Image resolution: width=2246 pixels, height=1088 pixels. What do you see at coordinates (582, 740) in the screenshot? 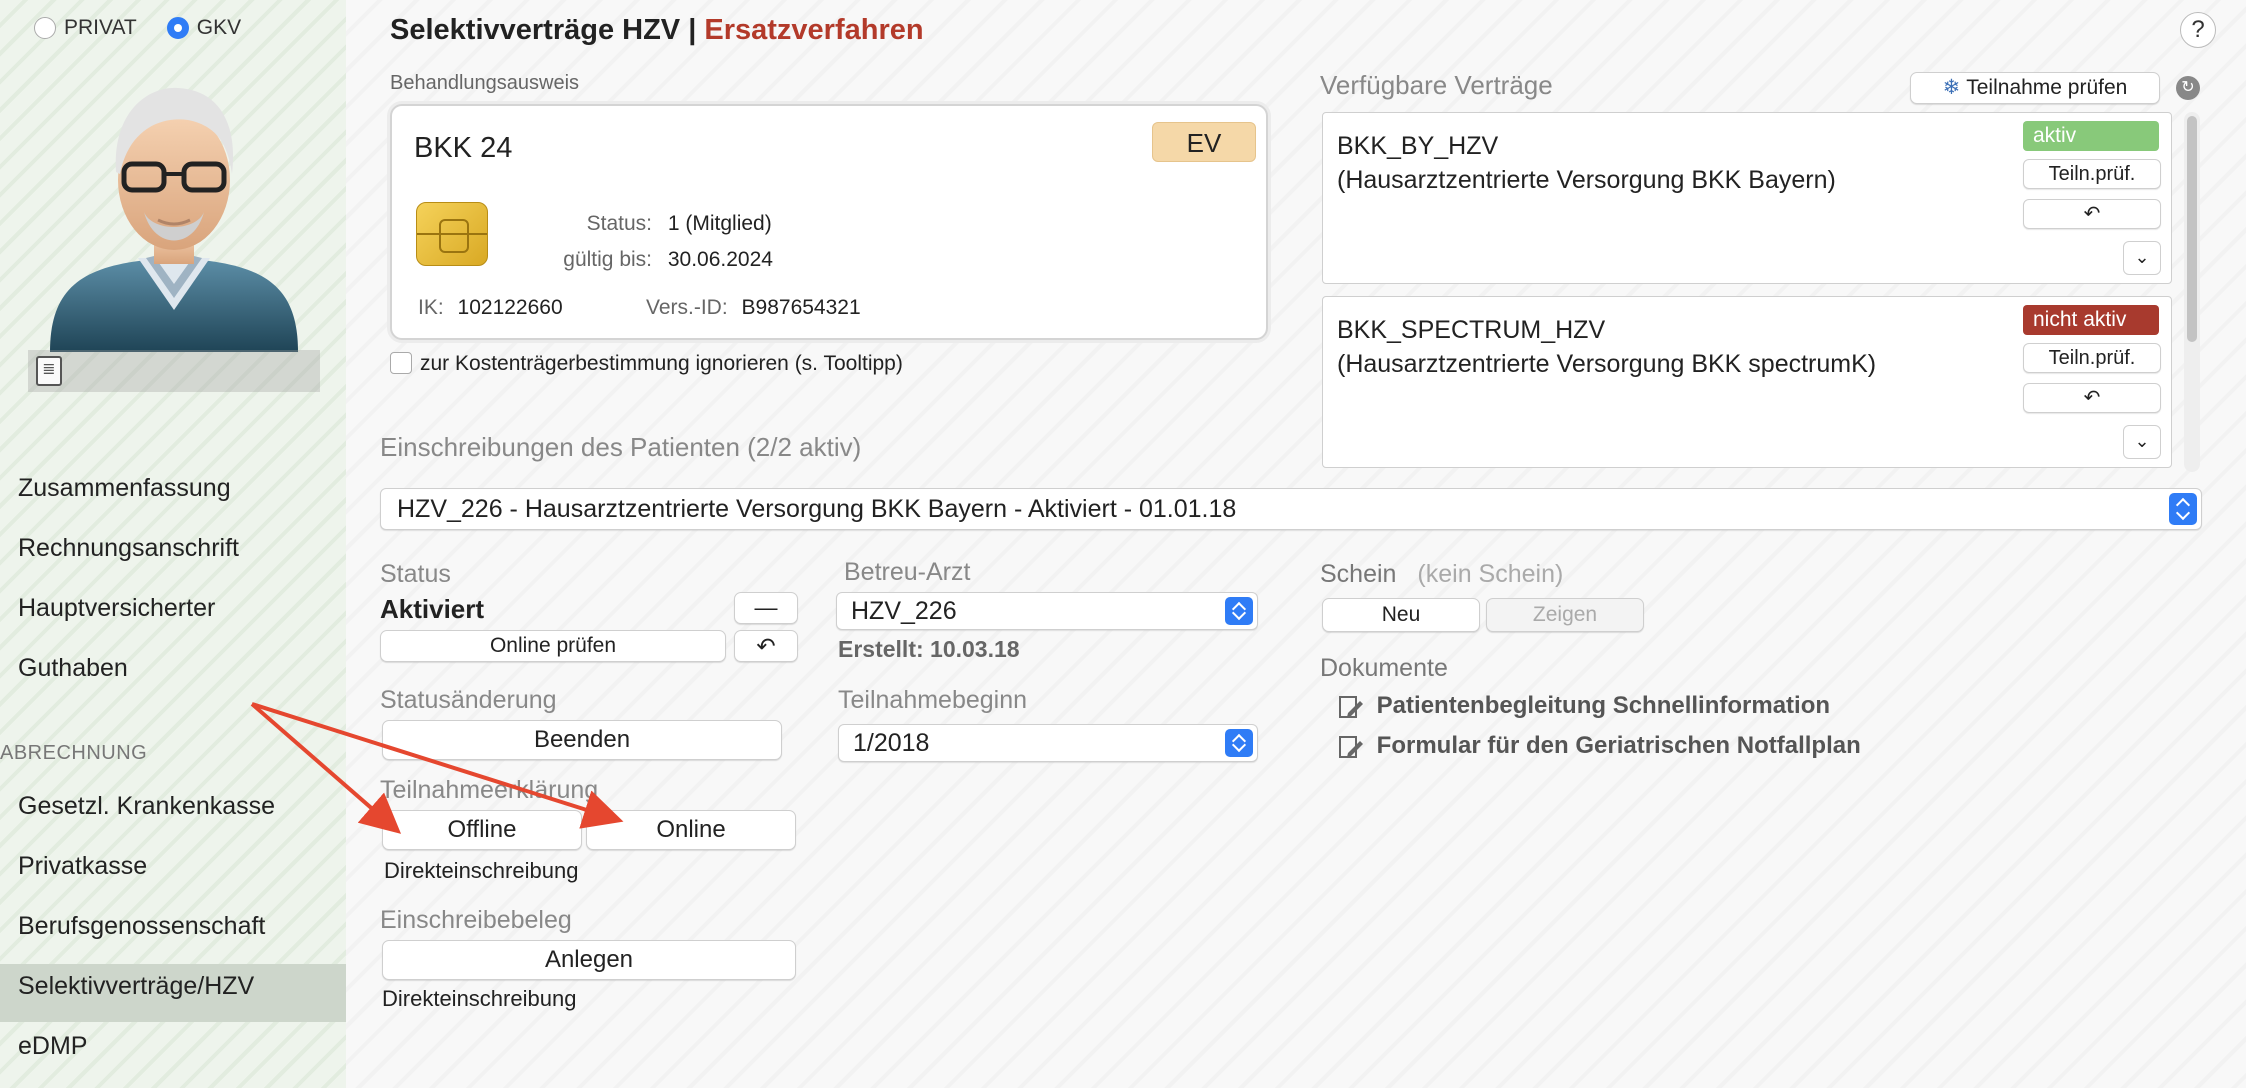
I see `beenden-button: Beenden` at bounding box center [582, 740].